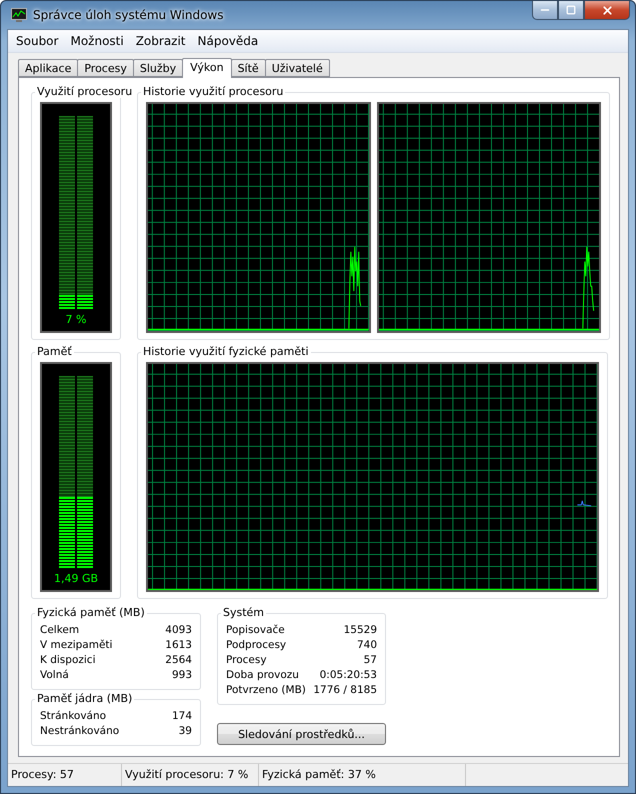 This screenshot has height=794, width=636. Describe the element at coordinates (207, 68) in the screenshot. I see `tab: Výkon` at that location.